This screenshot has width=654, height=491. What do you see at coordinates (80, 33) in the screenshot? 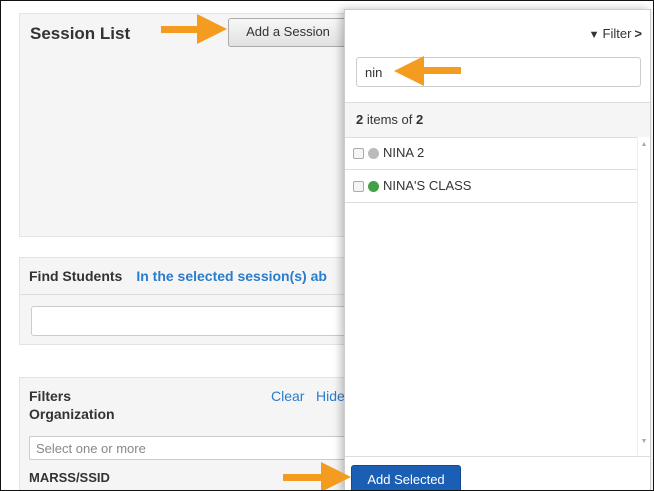
I see `session-list-title: Session List` at bounding box center [80, 33].